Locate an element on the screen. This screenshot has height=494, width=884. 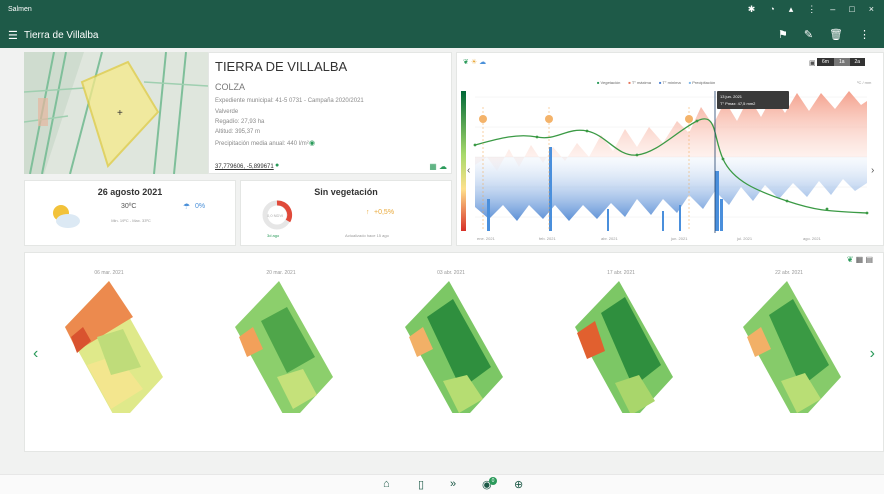
bottom-nav: ⌂ ▯ » ◉ 0 ⊕ is located at coordinates (442, 484).